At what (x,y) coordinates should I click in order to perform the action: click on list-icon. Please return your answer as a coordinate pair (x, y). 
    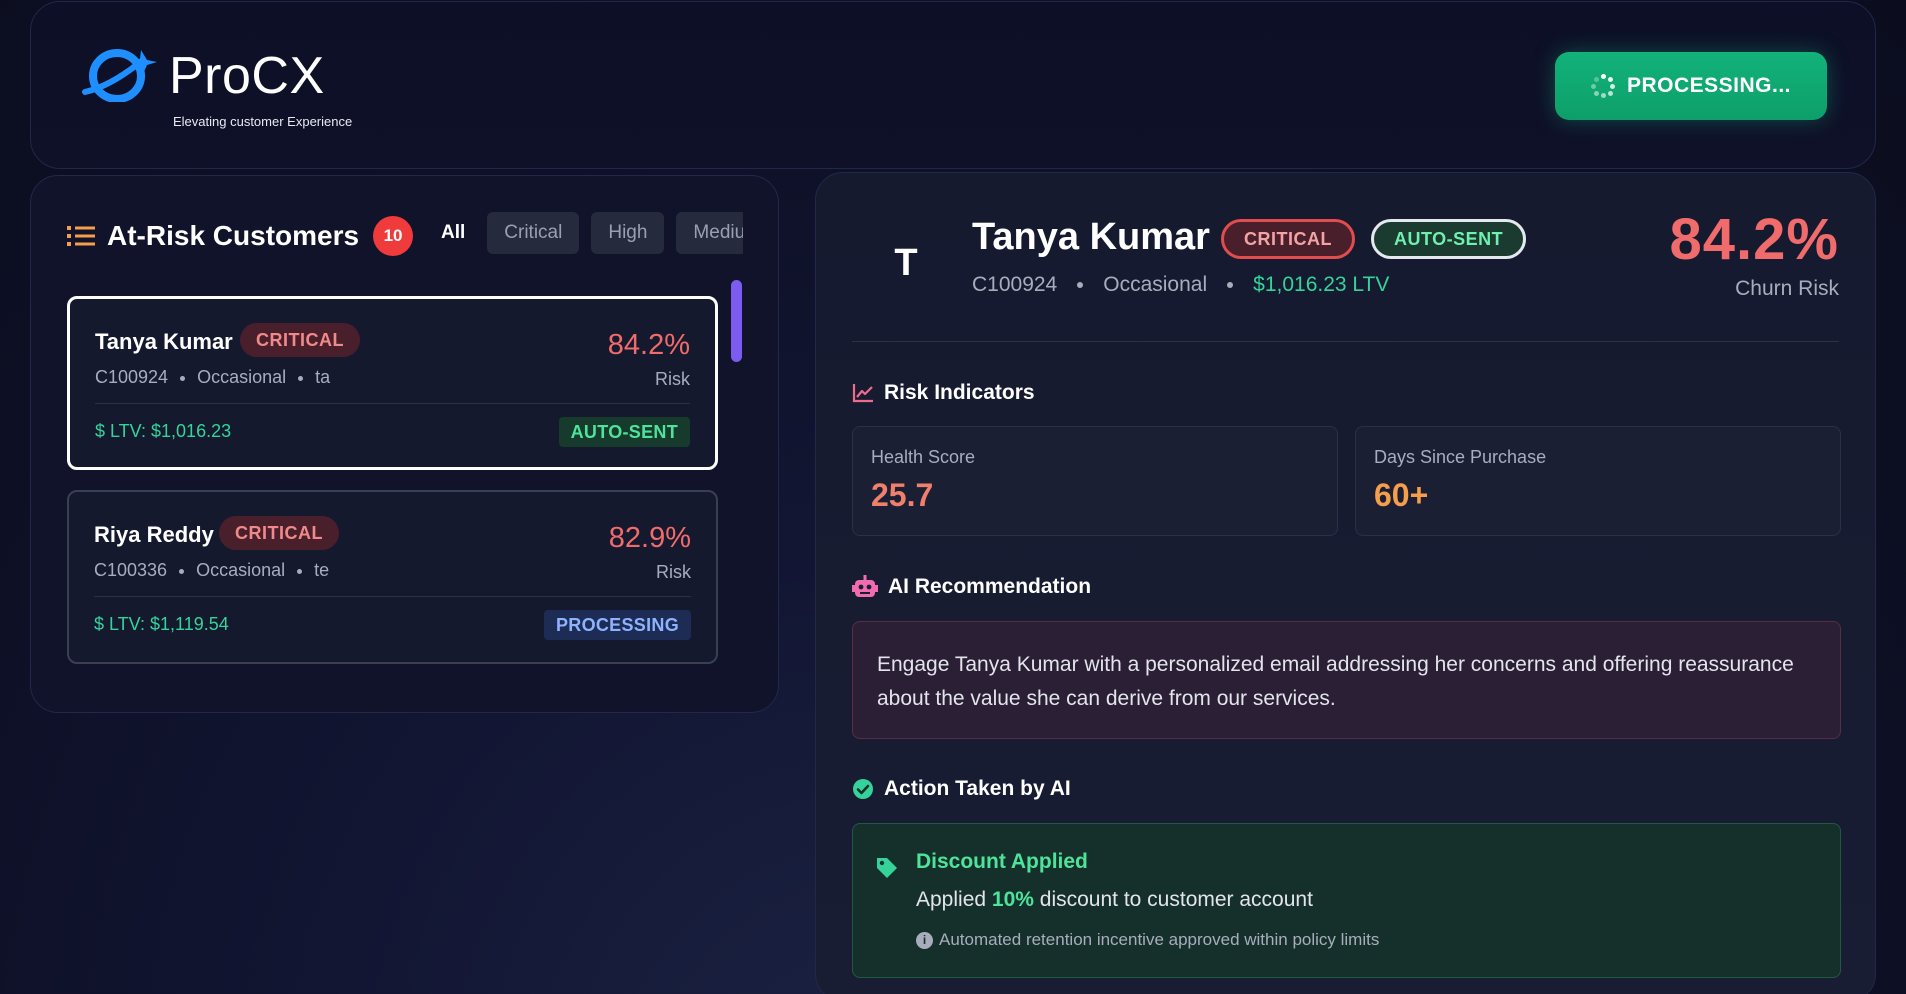
    Looking at the image, I should click on (81, 236).